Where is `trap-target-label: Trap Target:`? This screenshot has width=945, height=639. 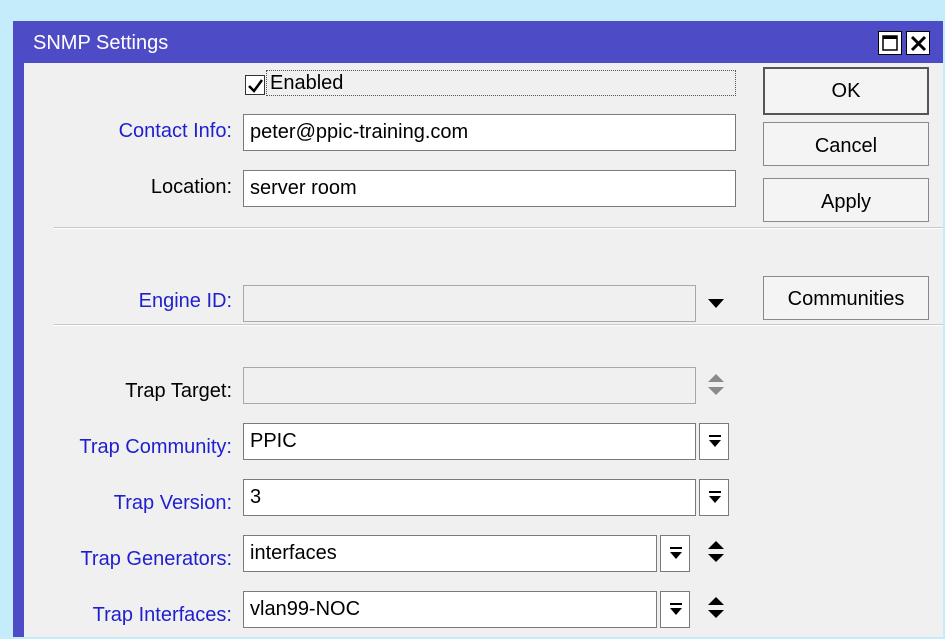 trap-target-label: Trap Target: is located at coordinates (178, 391).